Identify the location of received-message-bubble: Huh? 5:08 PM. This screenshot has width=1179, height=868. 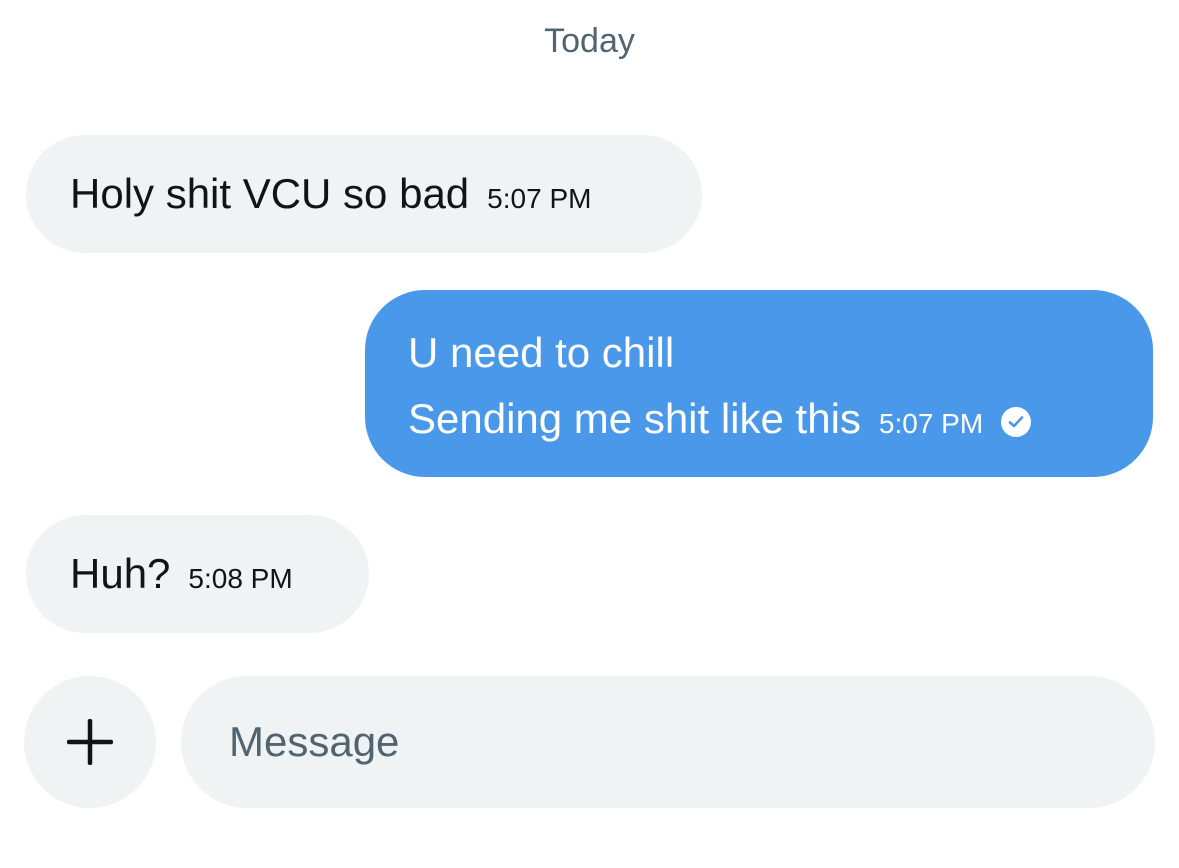
(197, 574).